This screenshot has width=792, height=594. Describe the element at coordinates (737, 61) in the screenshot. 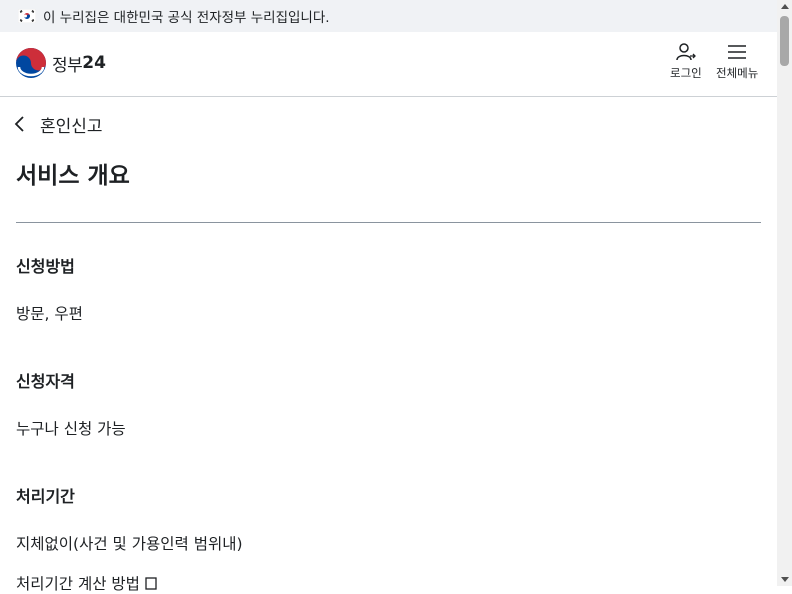

I see `all-menu-button: 전체메뉴` at that location.